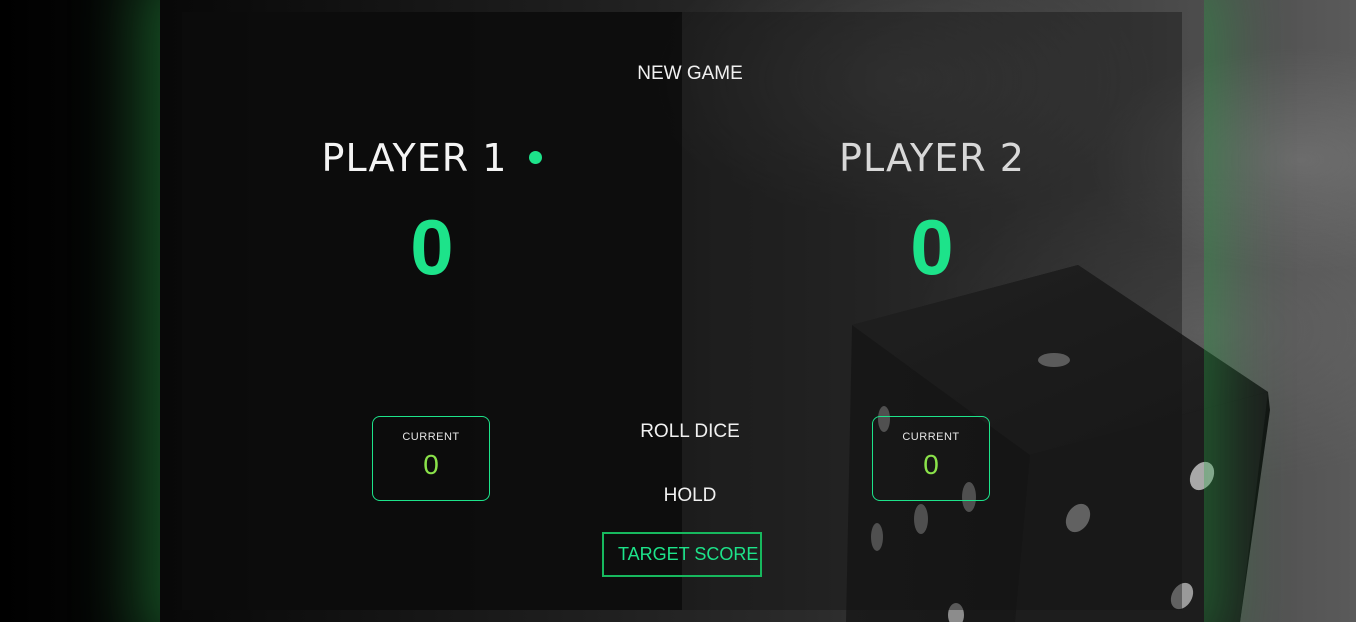 The width and height of the screenshot is (1356, 622). I want to click on player-2-current-box: CURRENT 0, so click(931, 458).